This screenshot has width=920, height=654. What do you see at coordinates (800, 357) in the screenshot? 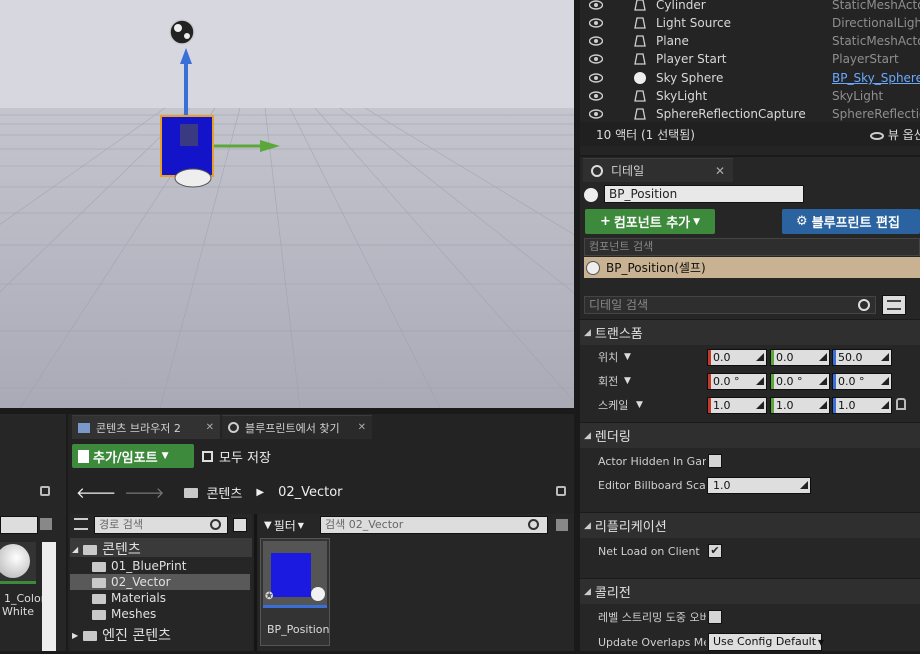
I see `location-y-field: 0.0` at bounding box center [800, 357].